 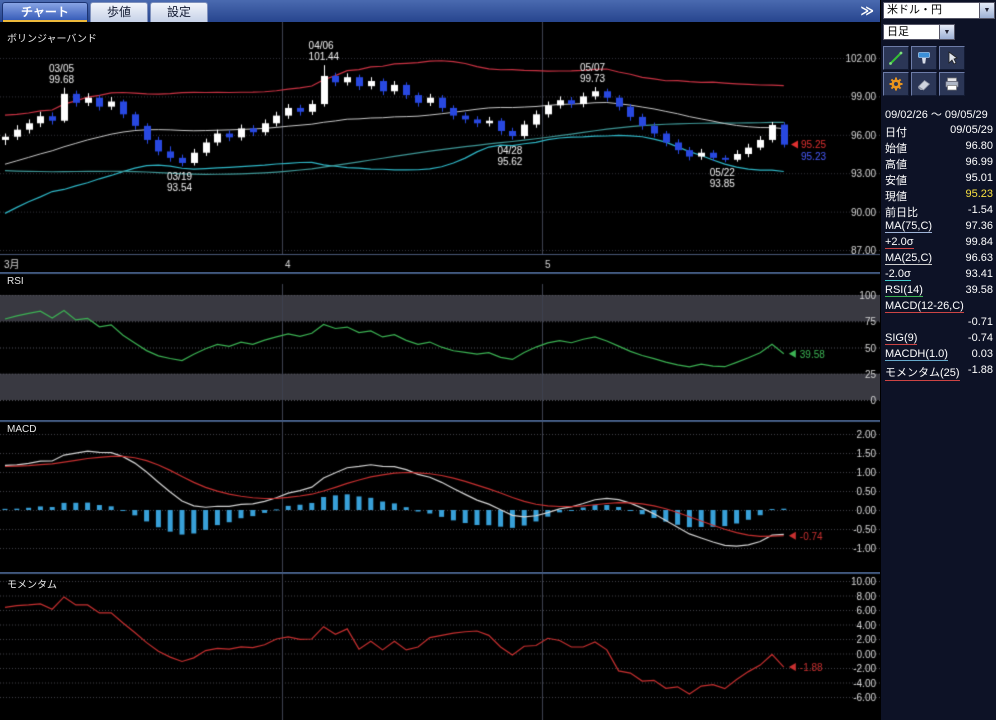 I want to click on info-row-value: 99.84, so click(x=979, y=242).